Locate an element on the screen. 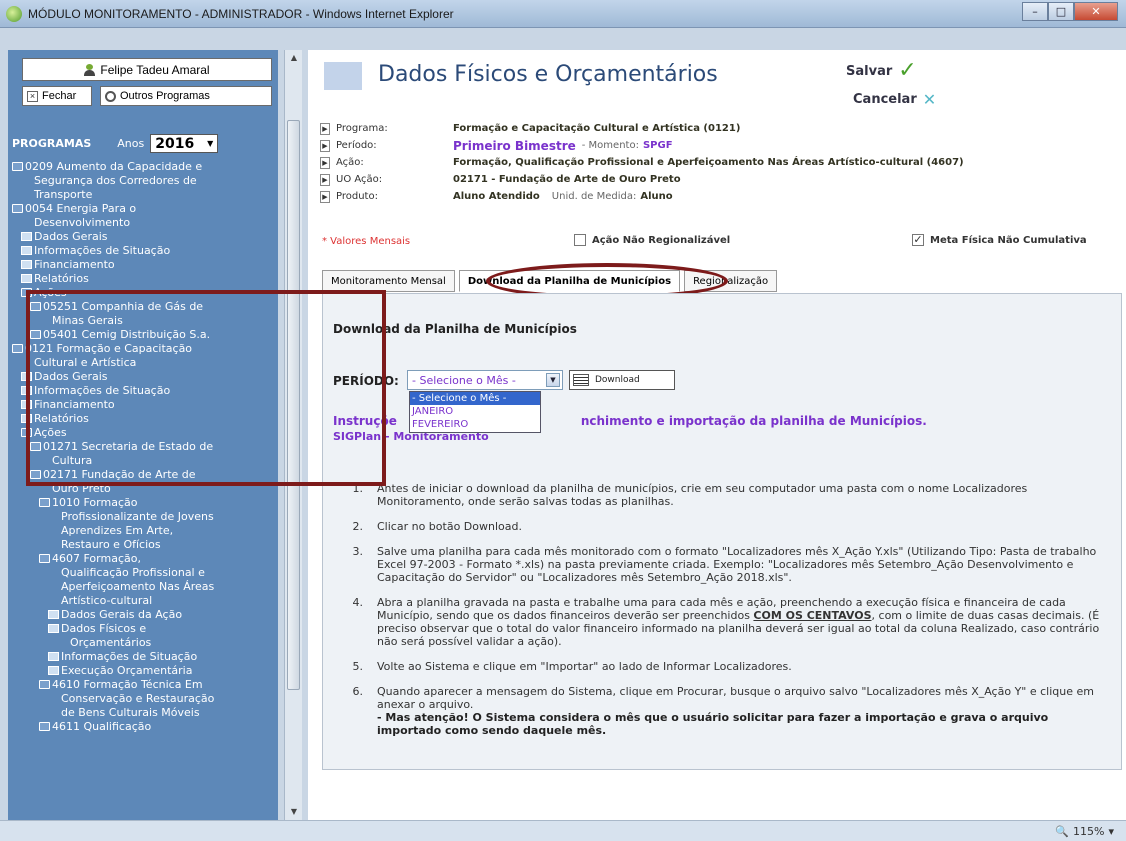  checkbox-checked: ✓ is located at coordinates (918, 240).